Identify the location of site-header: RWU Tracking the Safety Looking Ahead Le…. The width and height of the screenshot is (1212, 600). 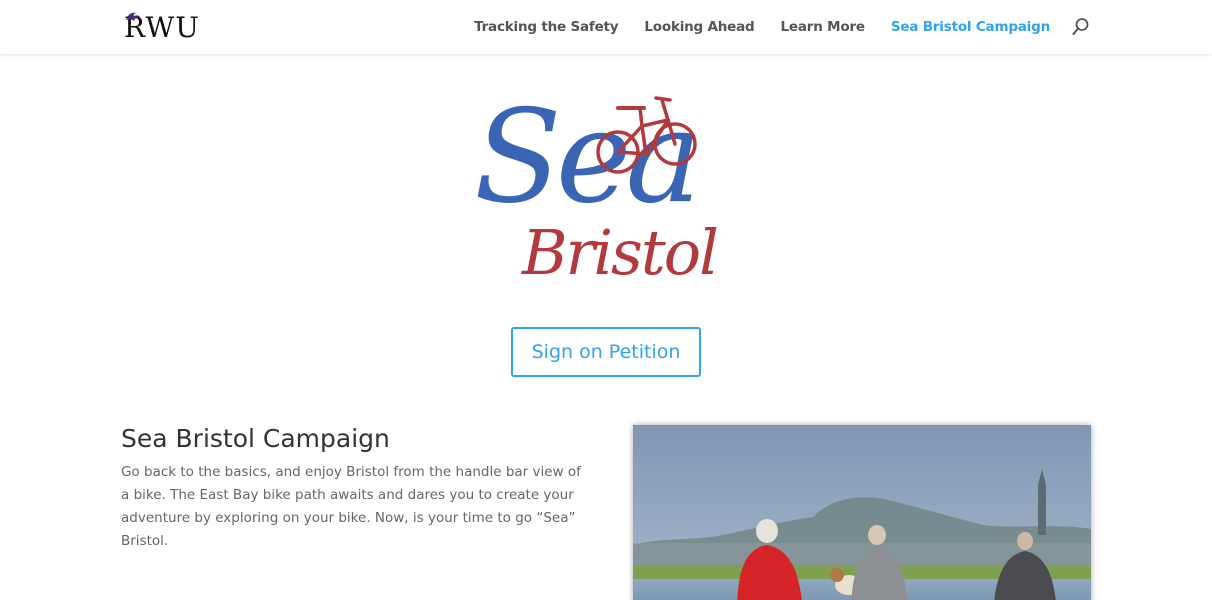
(606, 27).